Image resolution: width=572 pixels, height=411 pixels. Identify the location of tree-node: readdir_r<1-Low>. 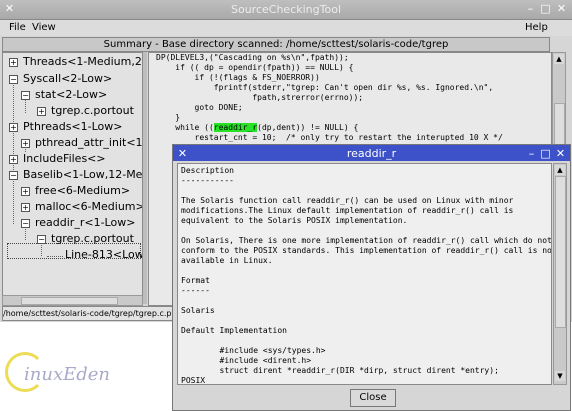
(85, 222).